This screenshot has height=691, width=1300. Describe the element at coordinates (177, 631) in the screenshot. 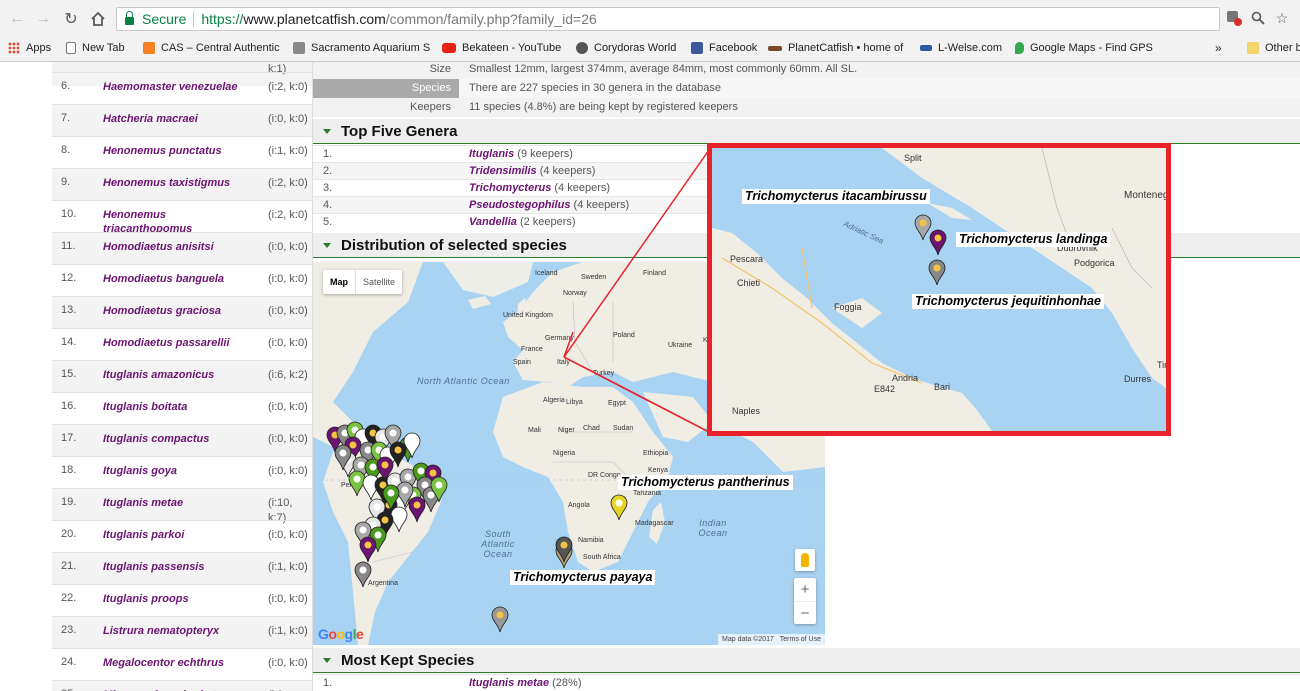

I see `species-link: Listrura nematopteryx` at that location.